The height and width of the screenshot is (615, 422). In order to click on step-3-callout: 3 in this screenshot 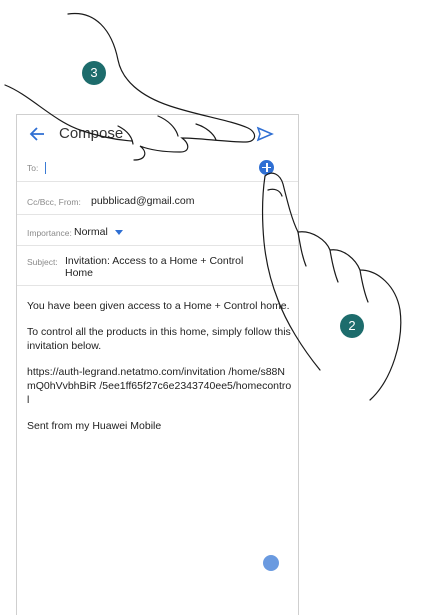, I will do `click(94, 73)`.